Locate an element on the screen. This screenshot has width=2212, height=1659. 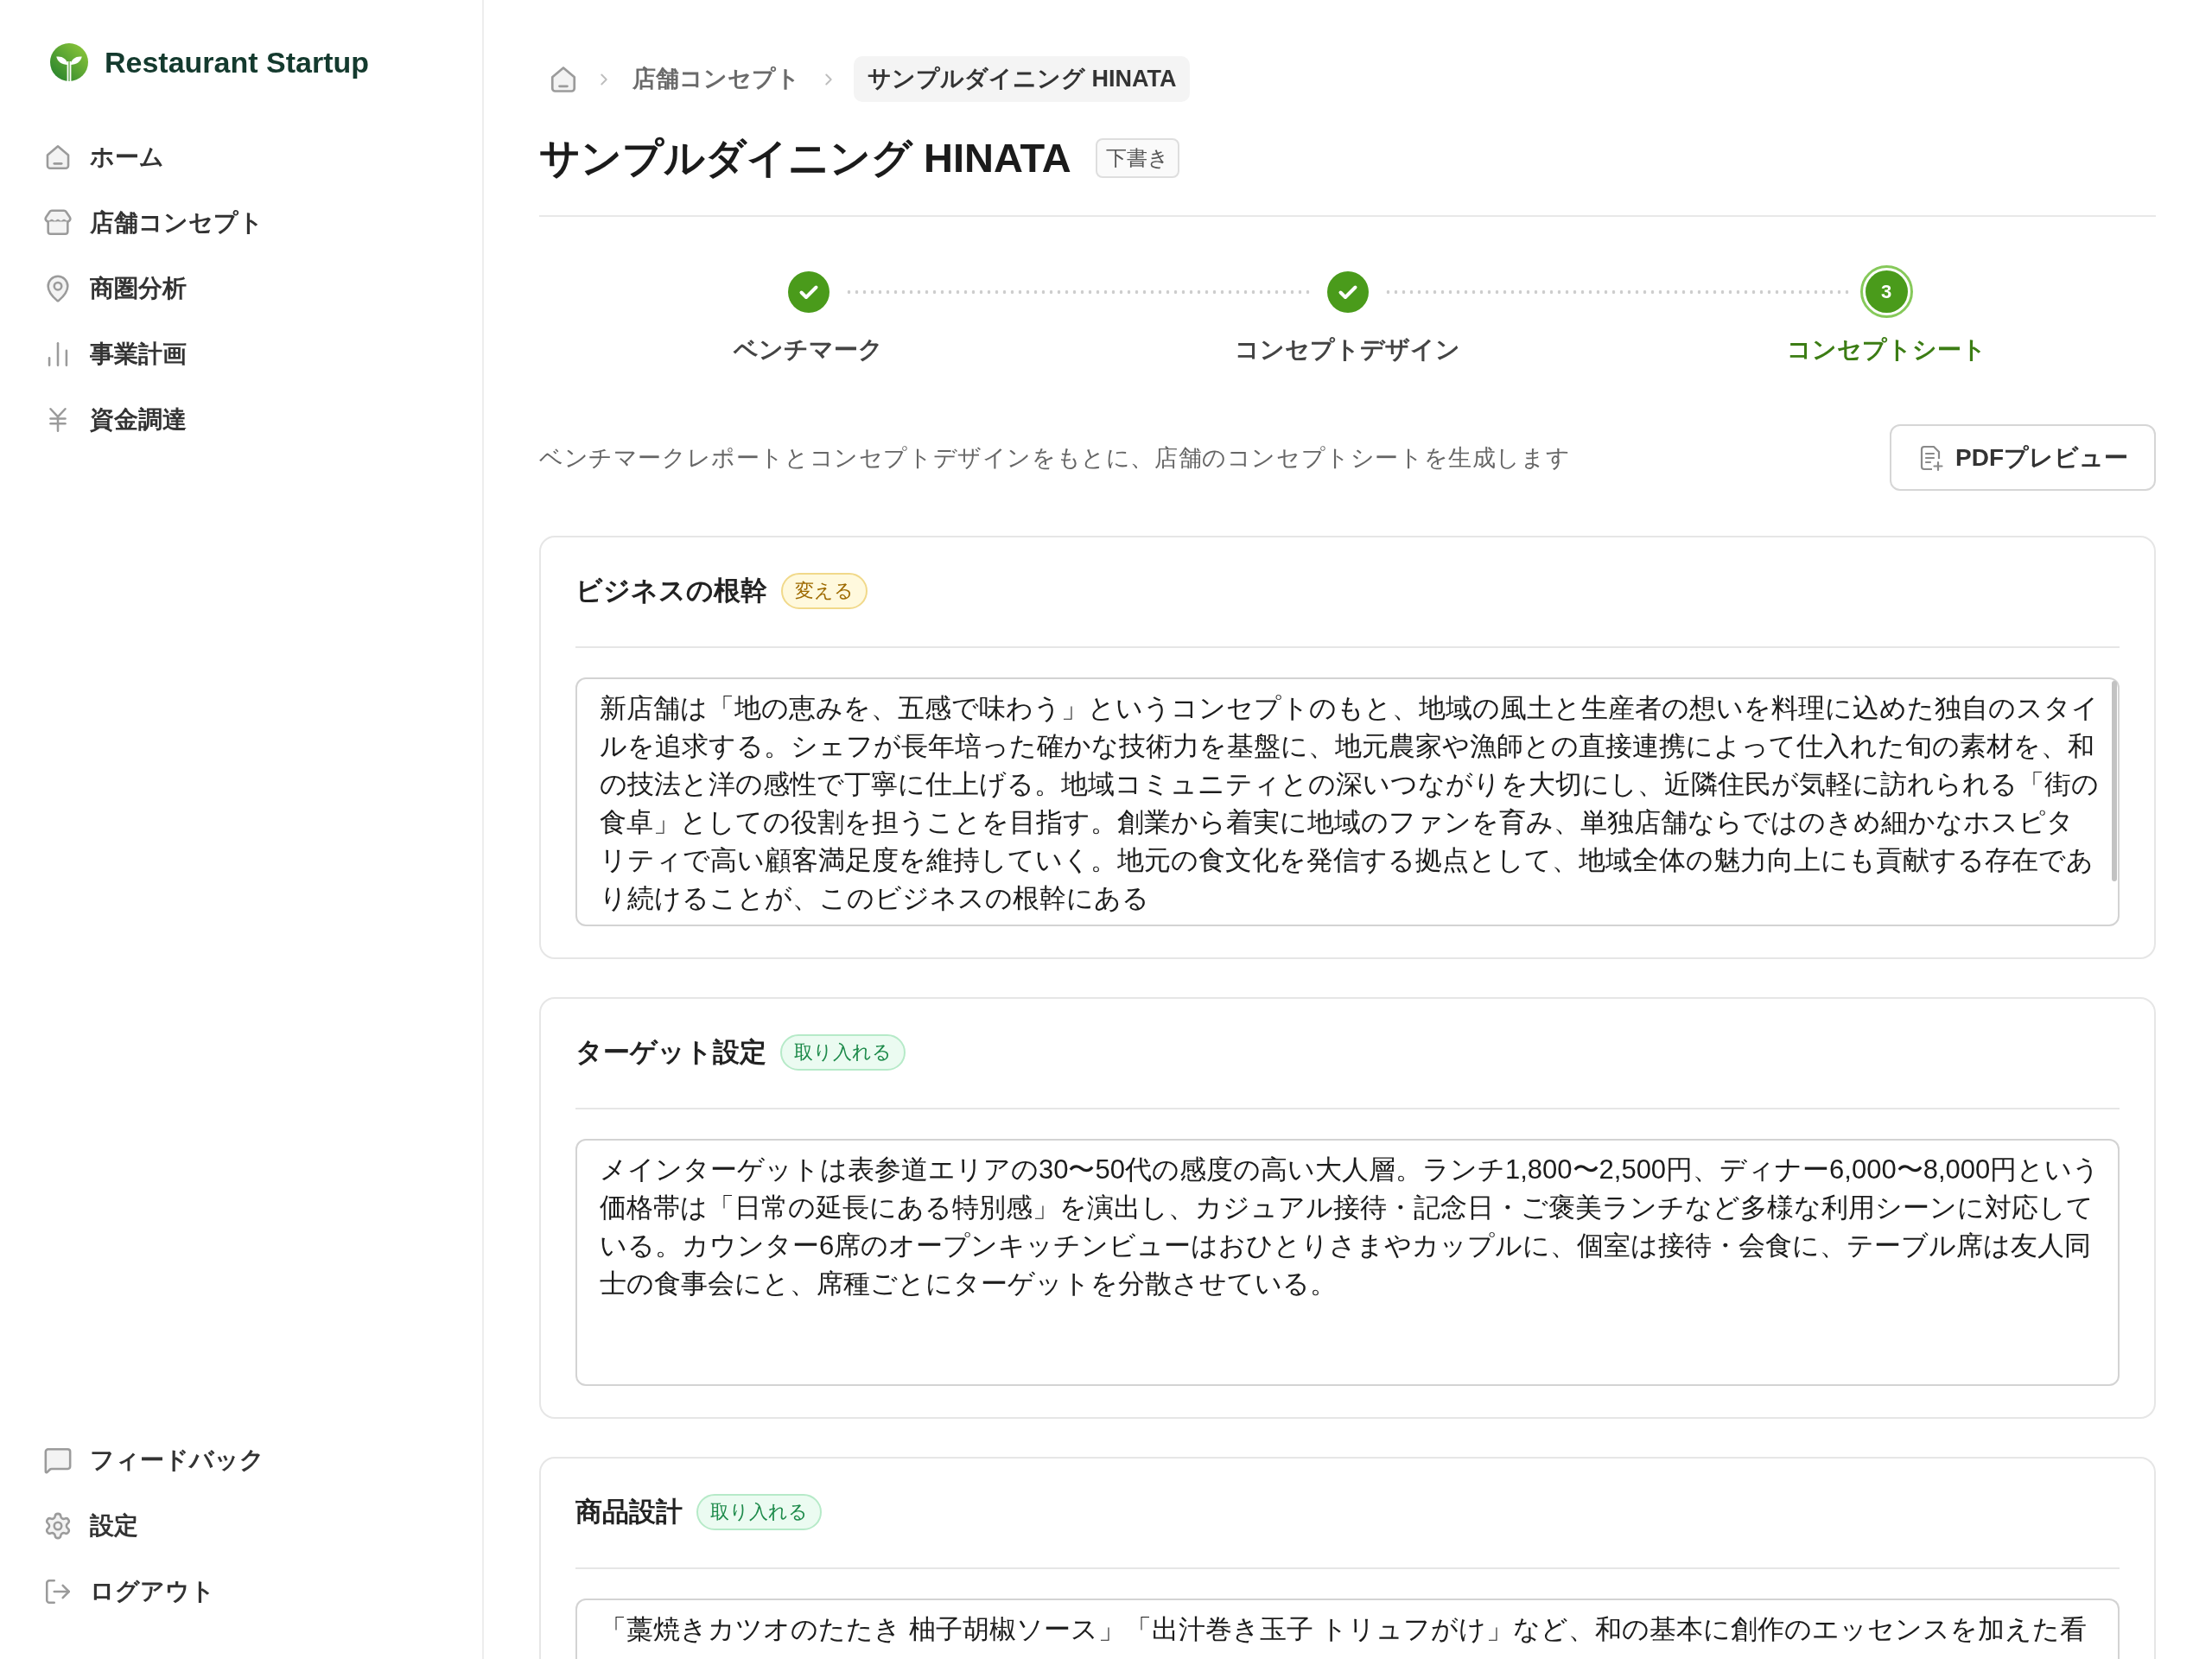
nav-item: フィードバック is located at coordinates (231, 1460).